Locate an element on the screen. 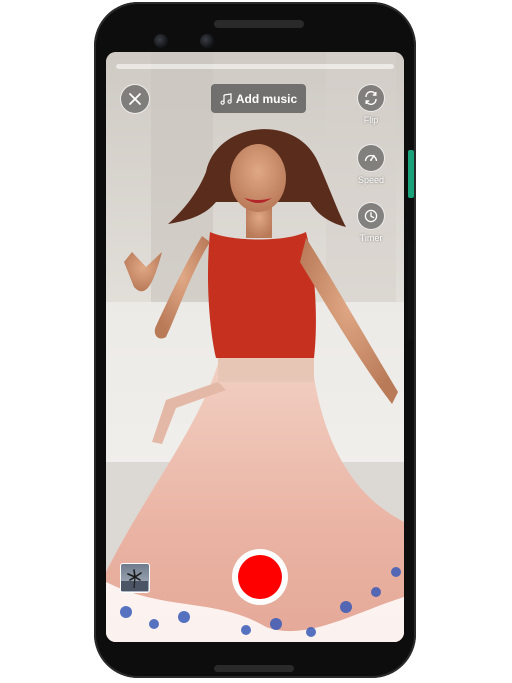 The height and width of the screenshot is (683, 512). timer-button: Timer is located at coordinates (371, 222).